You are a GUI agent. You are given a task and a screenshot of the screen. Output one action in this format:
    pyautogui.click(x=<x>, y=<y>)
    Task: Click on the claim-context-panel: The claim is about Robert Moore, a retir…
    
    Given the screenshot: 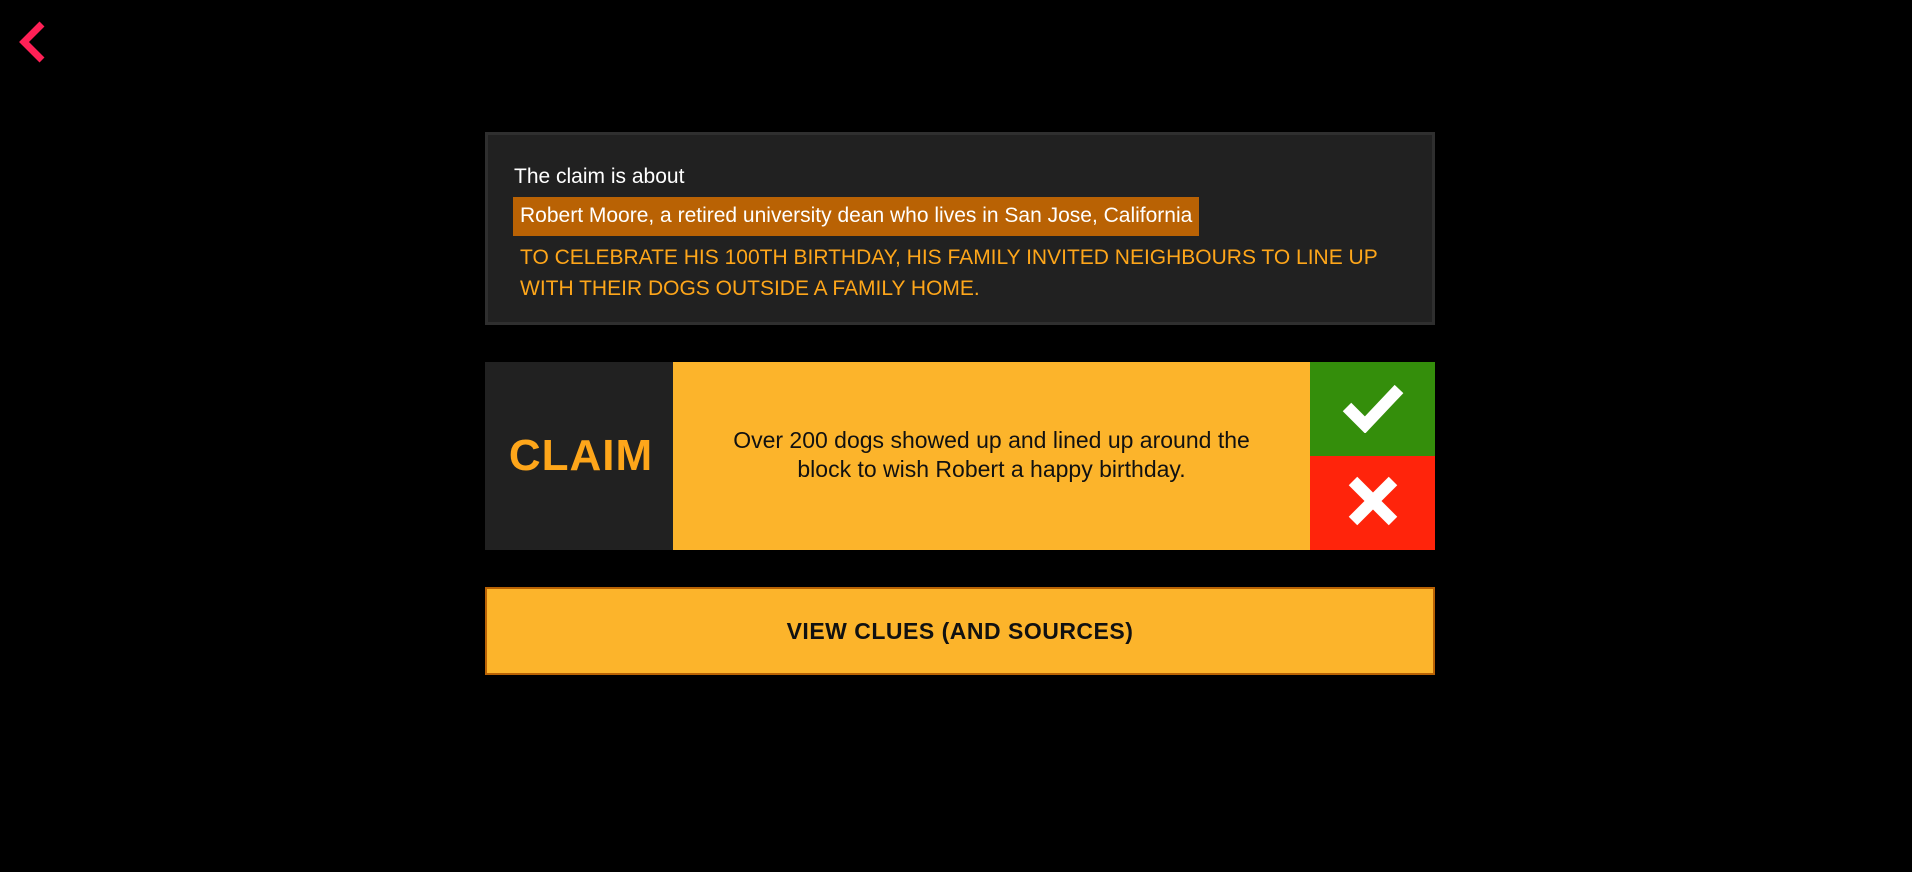 What is the action you would take?
    pyautogui.click(x=960, y=228)
    